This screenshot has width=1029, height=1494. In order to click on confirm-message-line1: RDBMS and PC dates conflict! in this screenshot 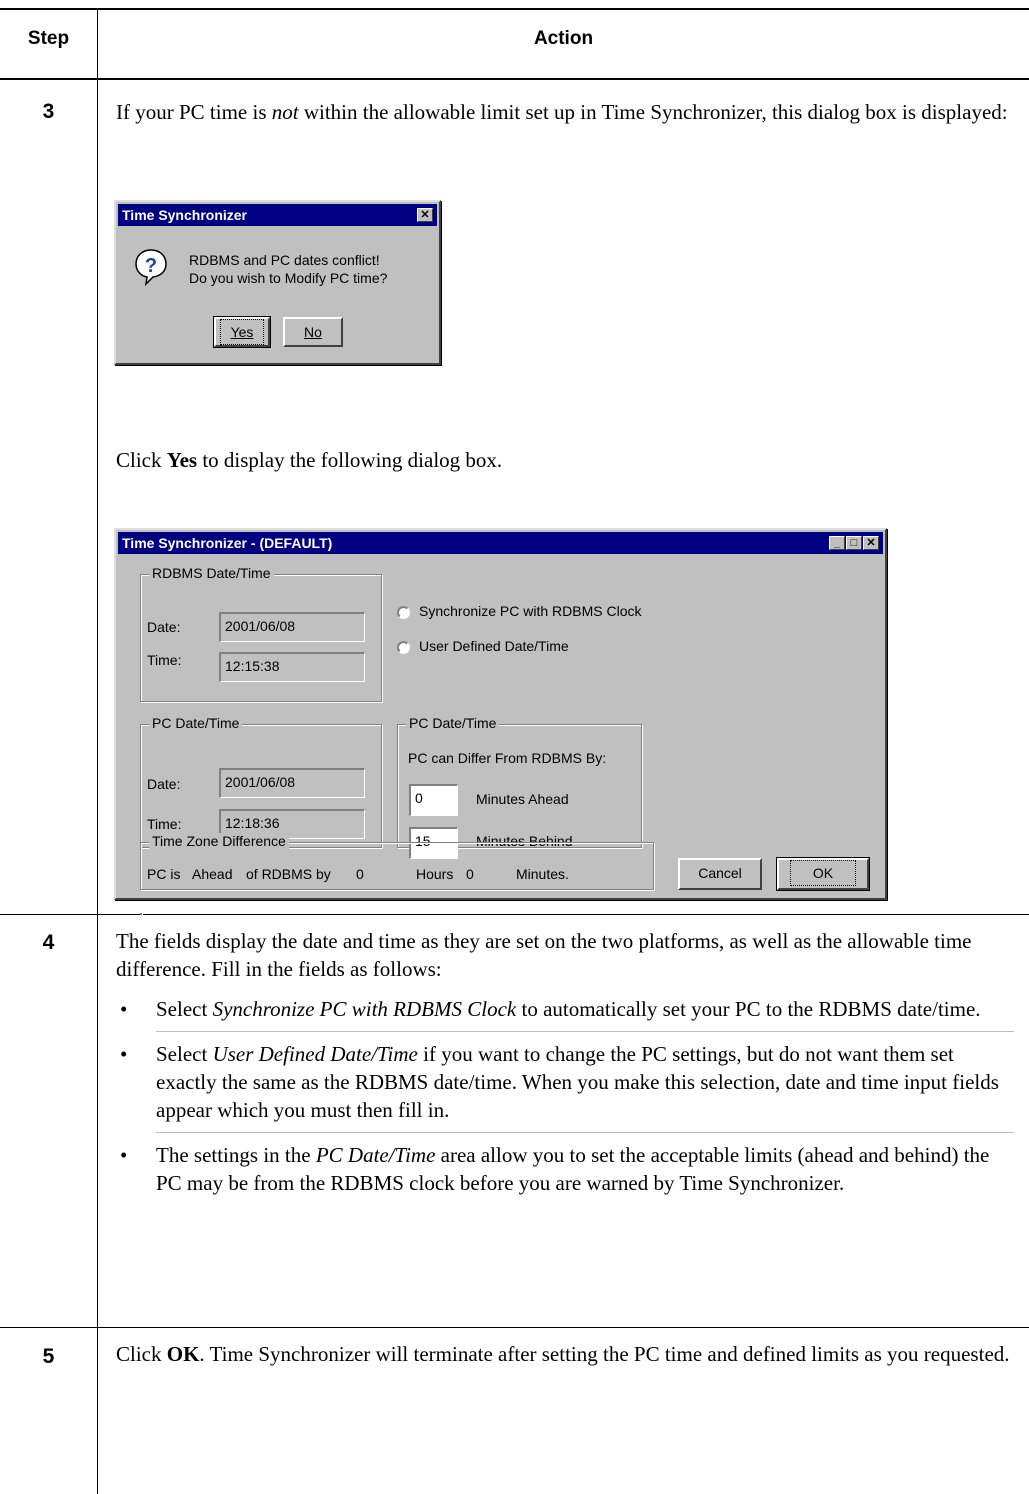, I will do `click(284, 260)`.